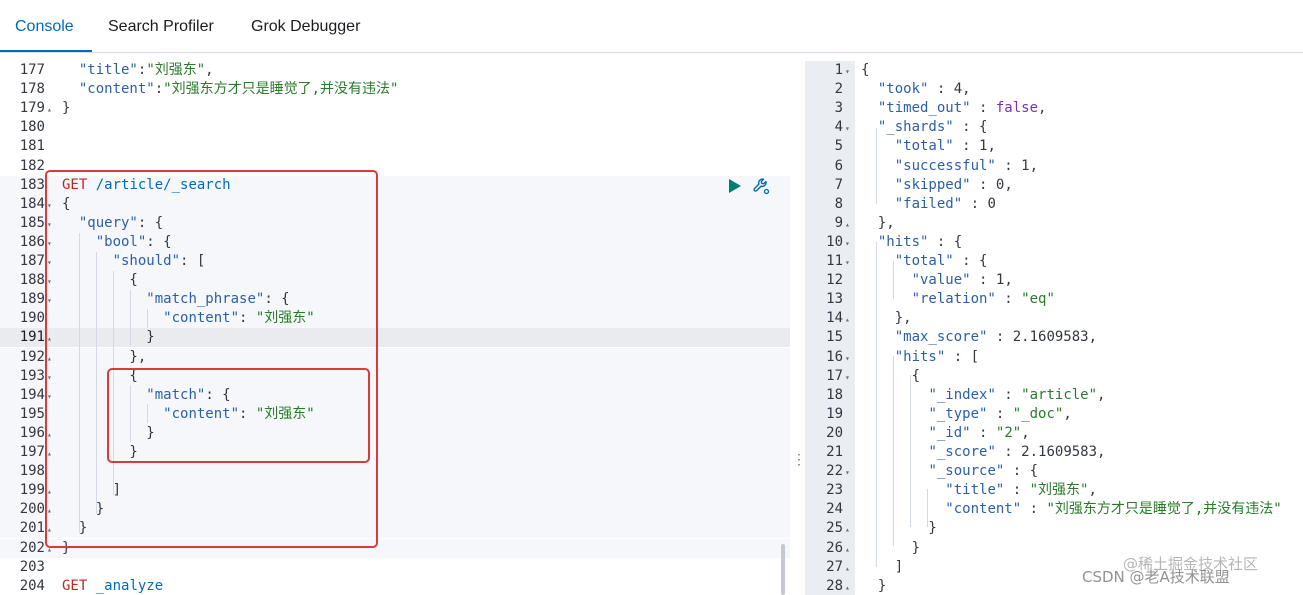 The image size is (1303, 595). What do you see at coordinates (305, 26) in the screenshot?
I see `tab-grok-debugger: Grok Debugger` at bounding box center [305, 26].